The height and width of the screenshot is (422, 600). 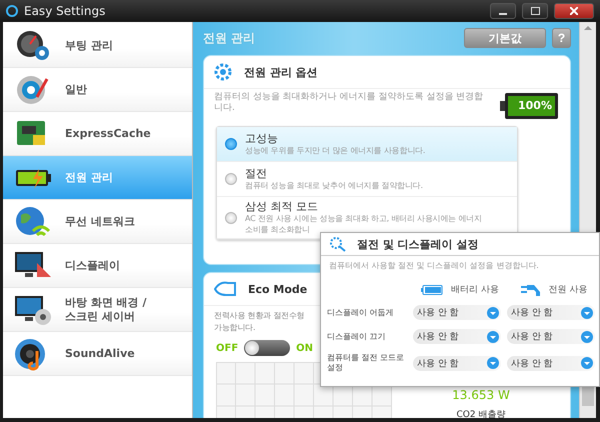 What do you see at coordinates (349, 103) in the screenshot?
I see `card-description: 컴퓨터의 성능을 최대화하거나 에너지를 절약하도록 설정을 변경합니다.` at bounding box center [349, 103].